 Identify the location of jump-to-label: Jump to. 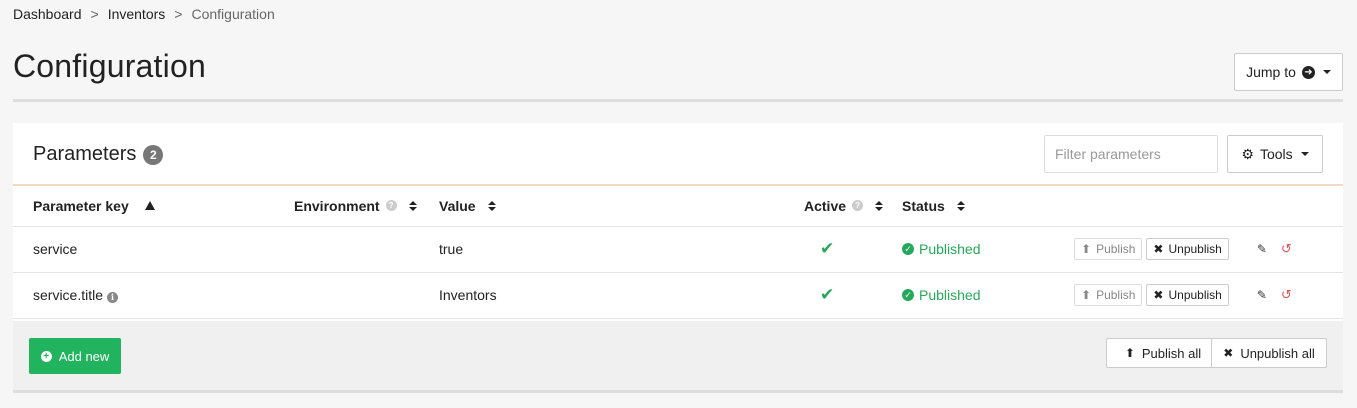
(1271, 72).